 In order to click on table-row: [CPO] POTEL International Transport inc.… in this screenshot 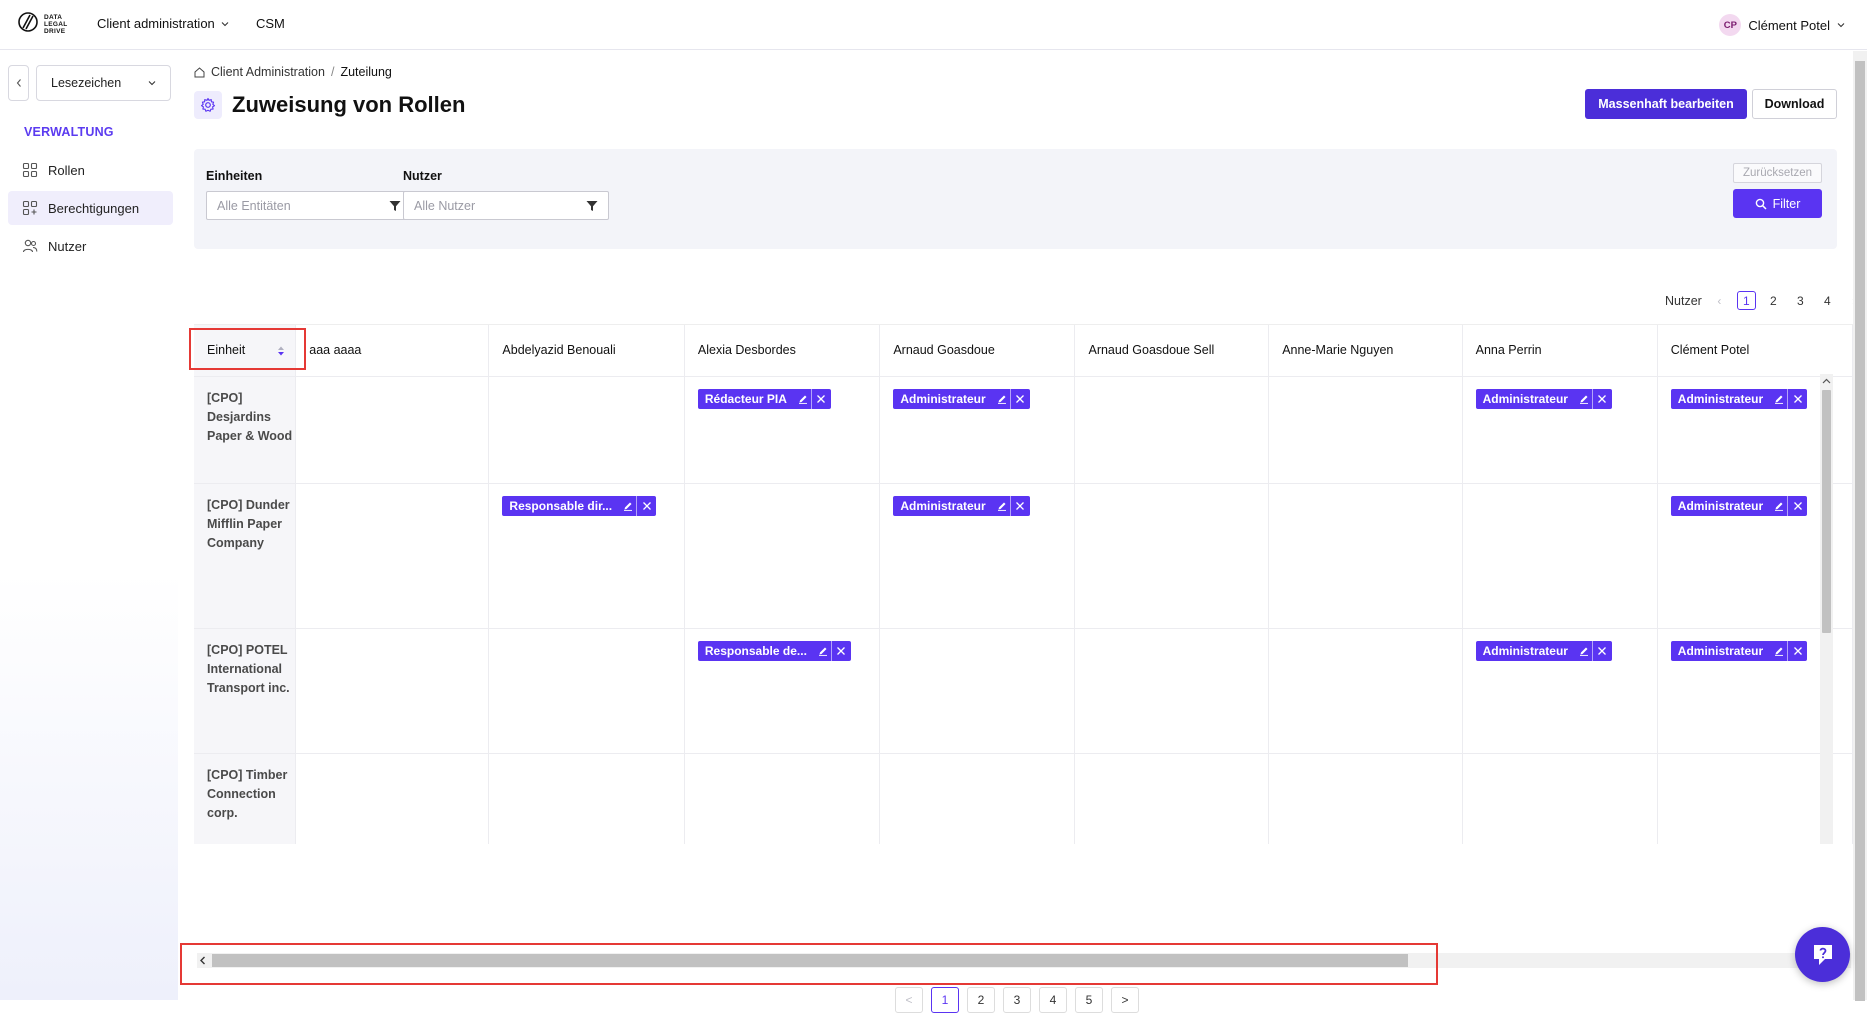, I will do `click(1023, 691)`.